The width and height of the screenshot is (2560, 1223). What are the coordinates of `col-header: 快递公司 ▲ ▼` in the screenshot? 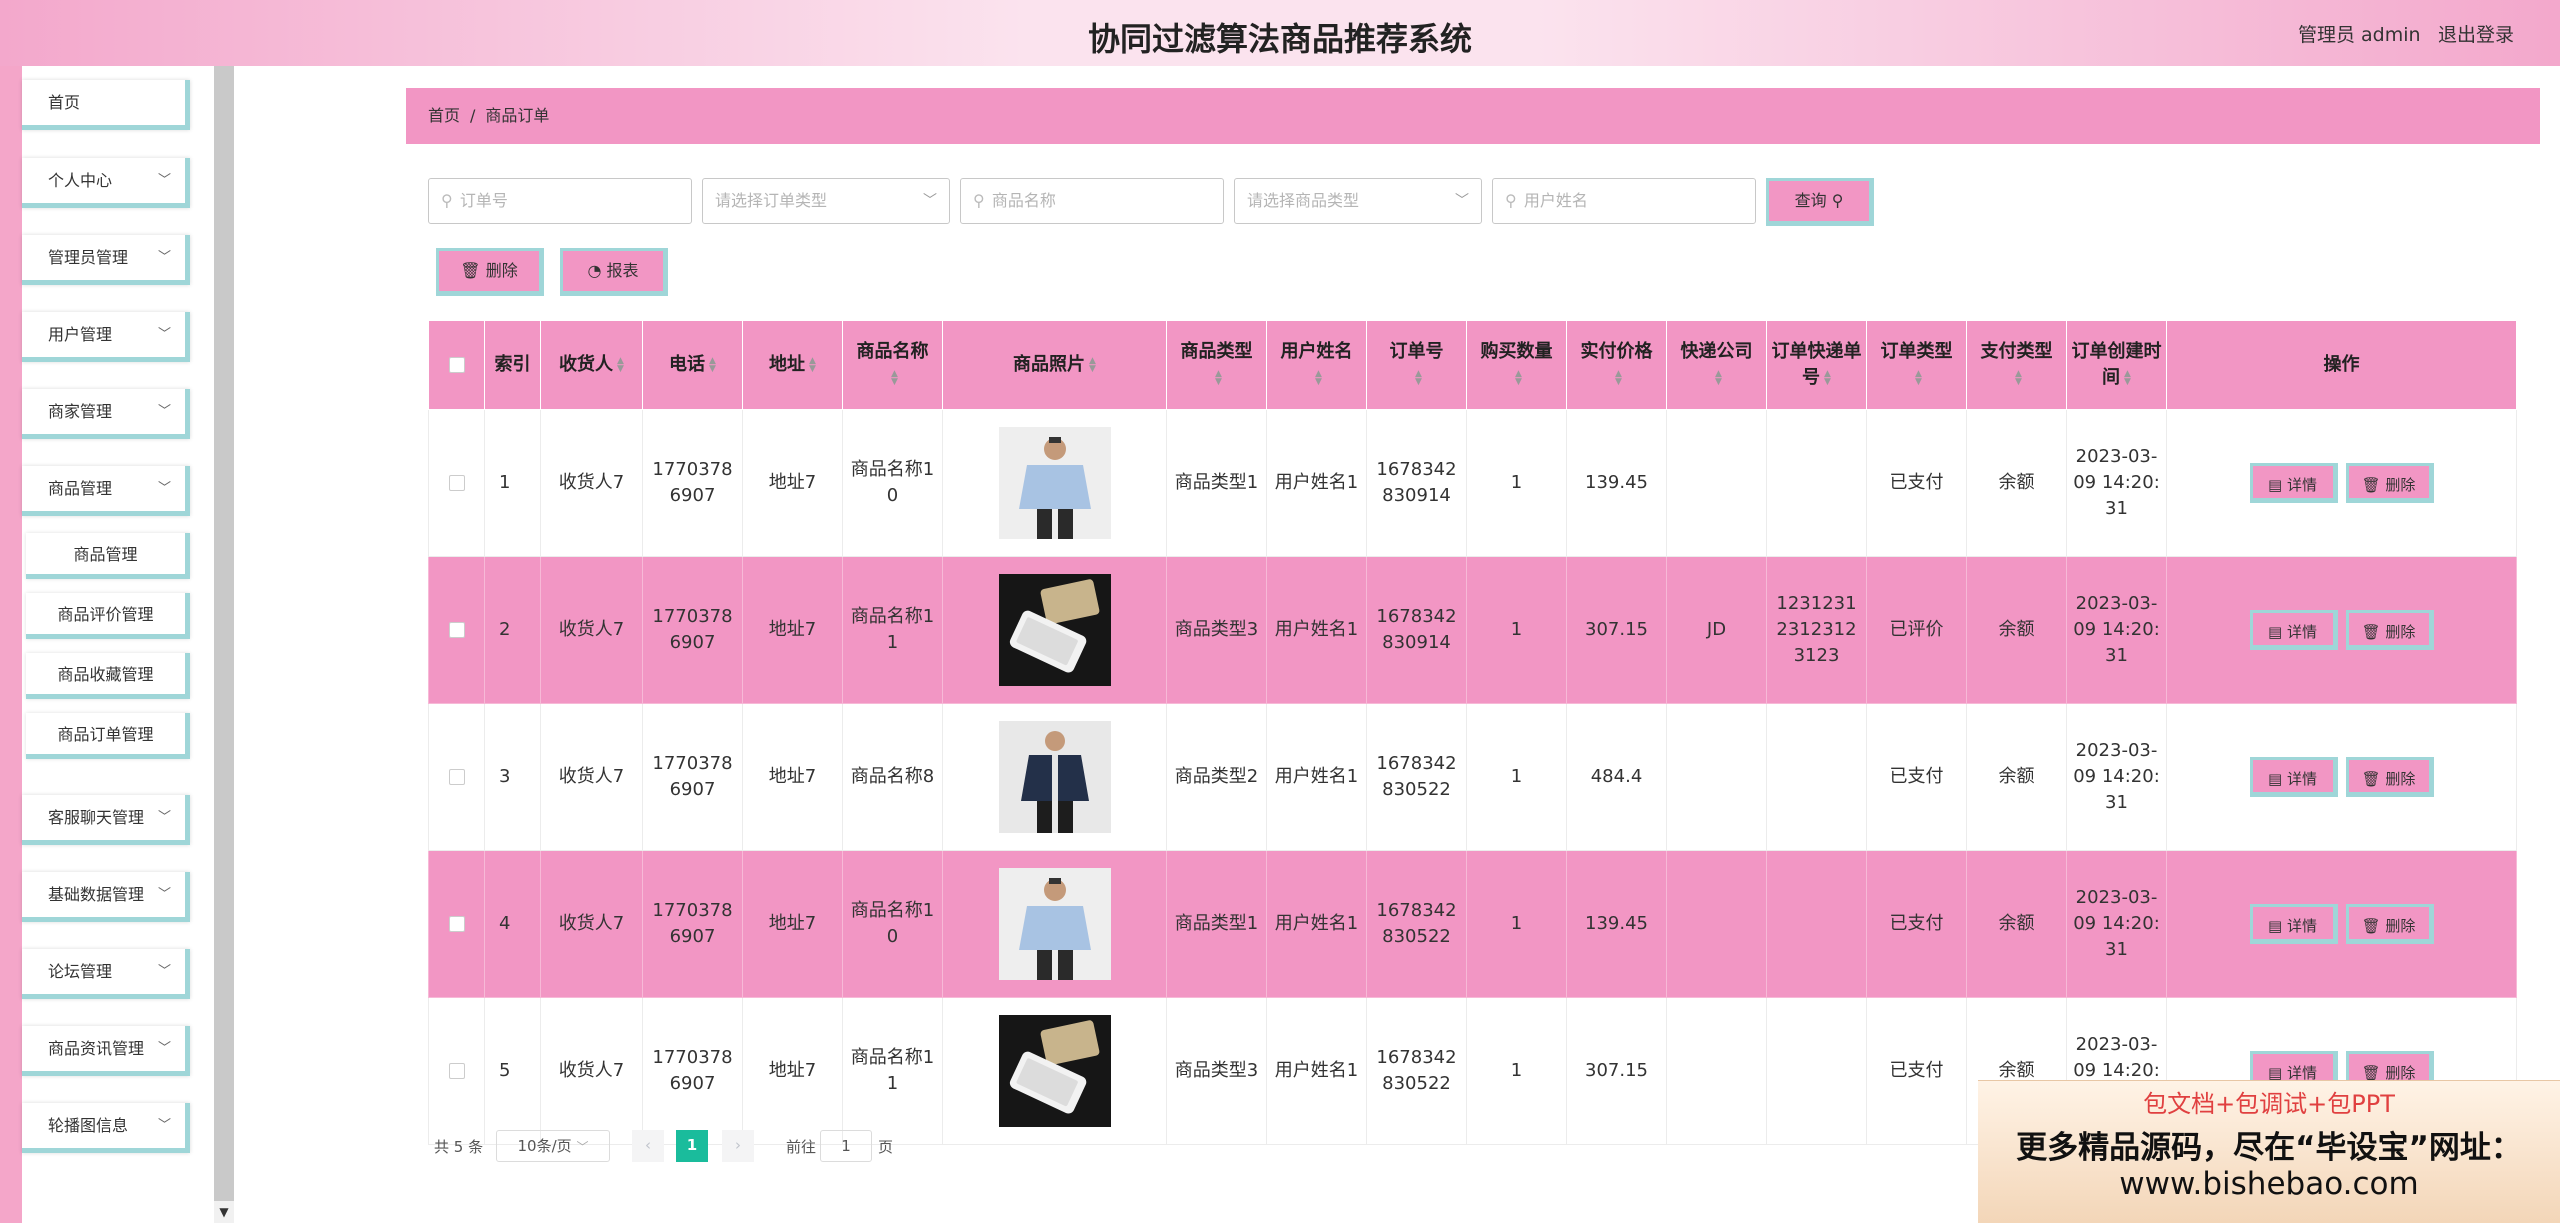 It's located at (1716, 365).